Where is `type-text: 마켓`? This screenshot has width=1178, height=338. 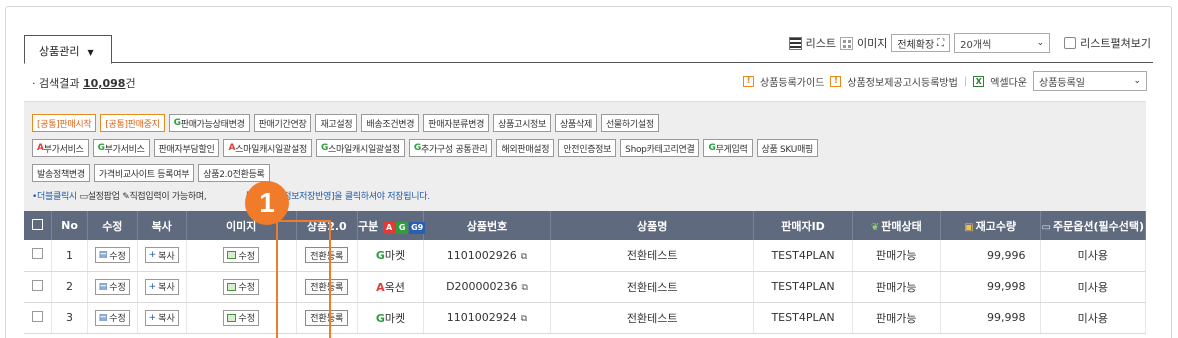 type-text: 마켓 is located at coordinates (395, 318).